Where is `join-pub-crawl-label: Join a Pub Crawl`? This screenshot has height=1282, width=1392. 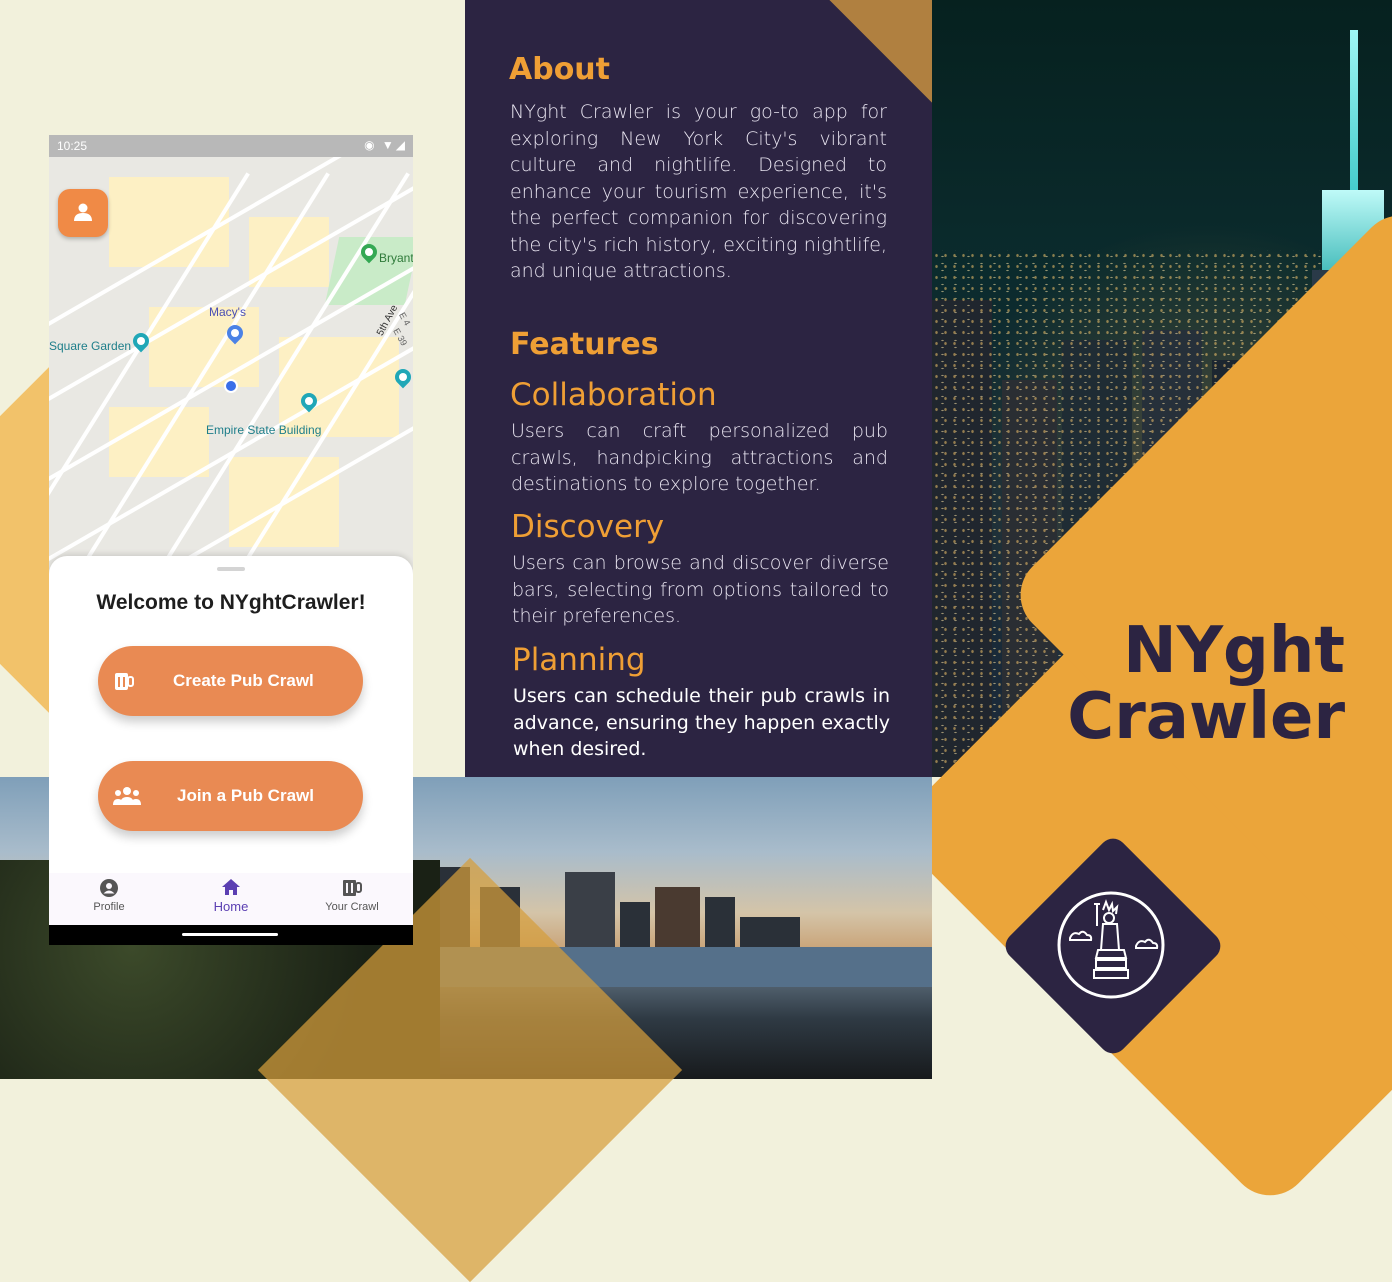
join-pub-crawl-label: Join a Pub Crawl is located at coordinates (245, 795).